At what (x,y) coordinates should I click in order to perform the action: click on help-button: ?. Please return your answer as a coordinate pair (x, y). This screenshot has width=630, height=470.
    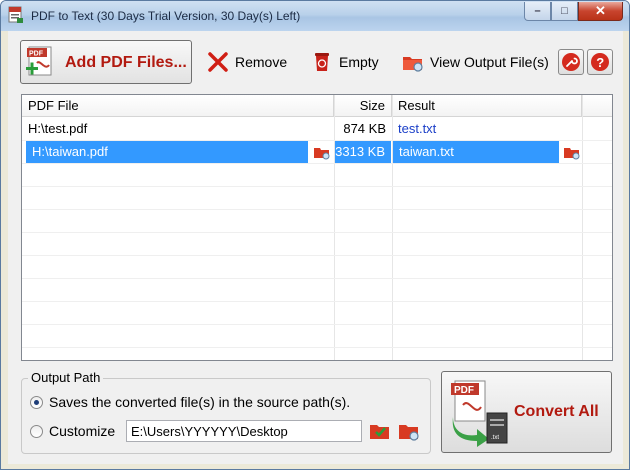
    Looking at the image, I should click on (600, 62).